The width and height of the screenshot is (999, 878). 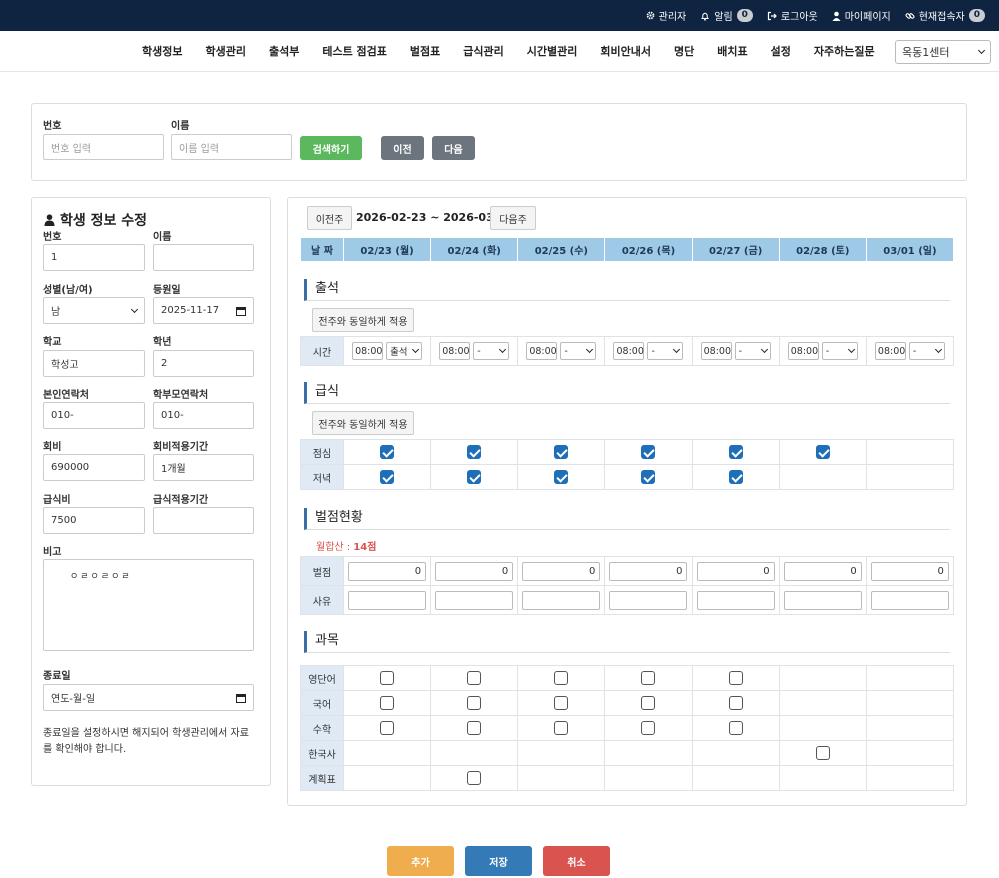 What do you see at coordinates (231, 147) in the screenshot?
I see `name-search-input: 이름 입력` at bounding box center [231, 147].